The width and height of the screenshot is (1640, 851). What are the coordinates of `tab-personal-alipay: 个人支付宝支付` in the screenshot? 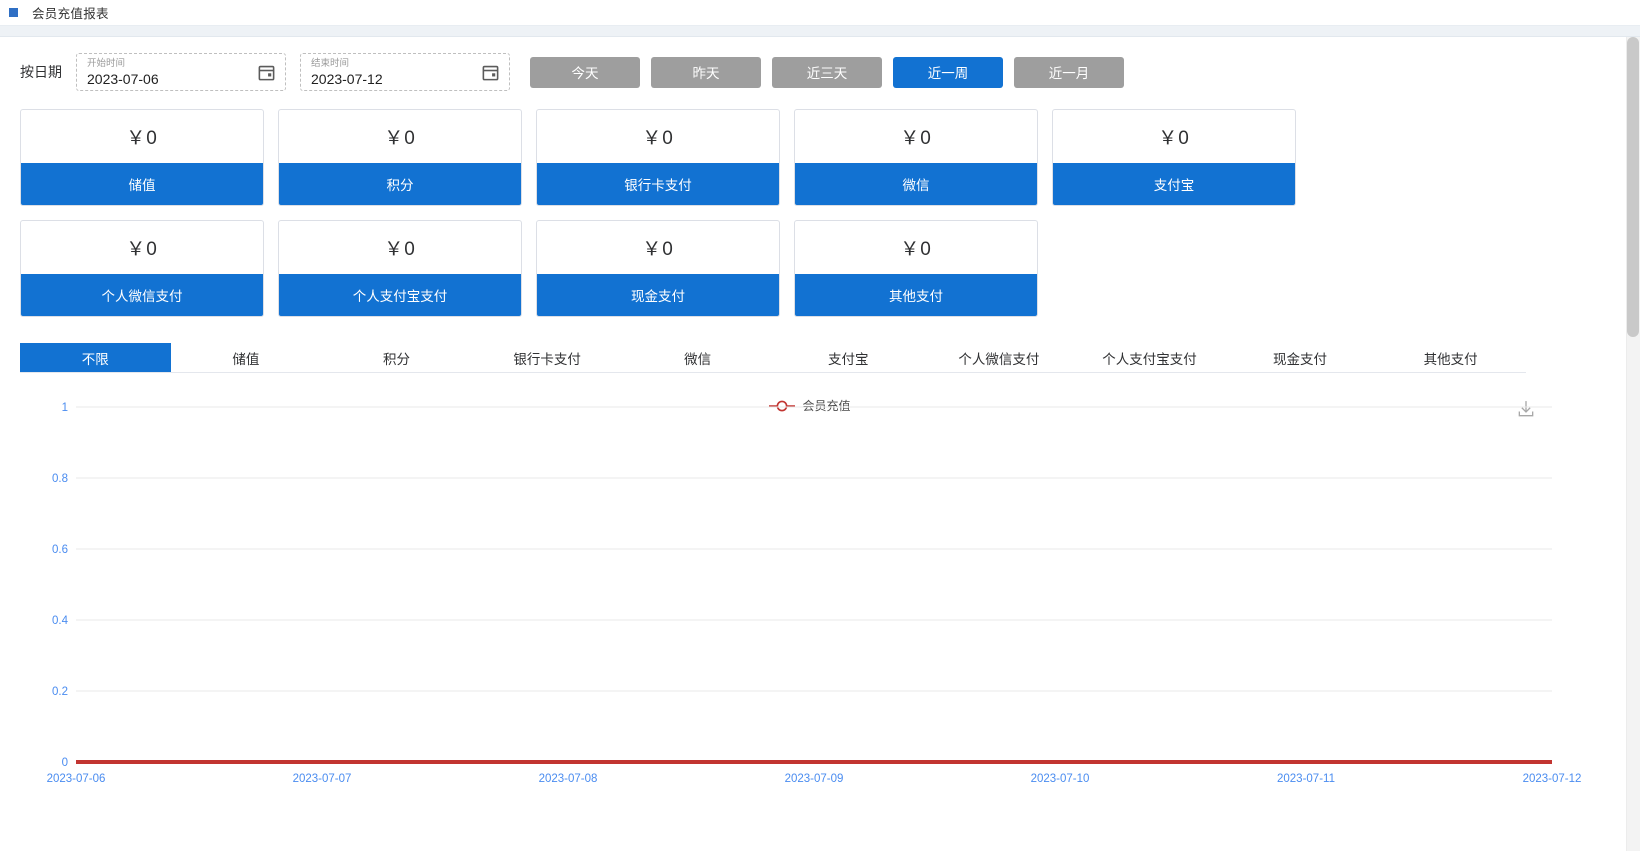 It's located at (1149, 357).